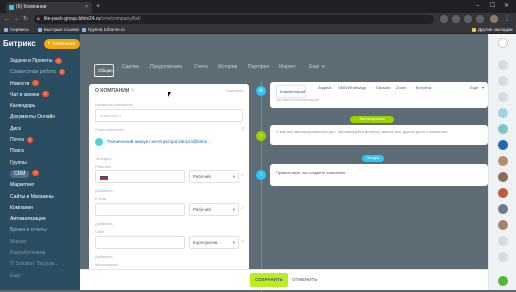  Describe the element at coordinates (503, 81) in the screenshot. I see `contacts-icon` at that location.